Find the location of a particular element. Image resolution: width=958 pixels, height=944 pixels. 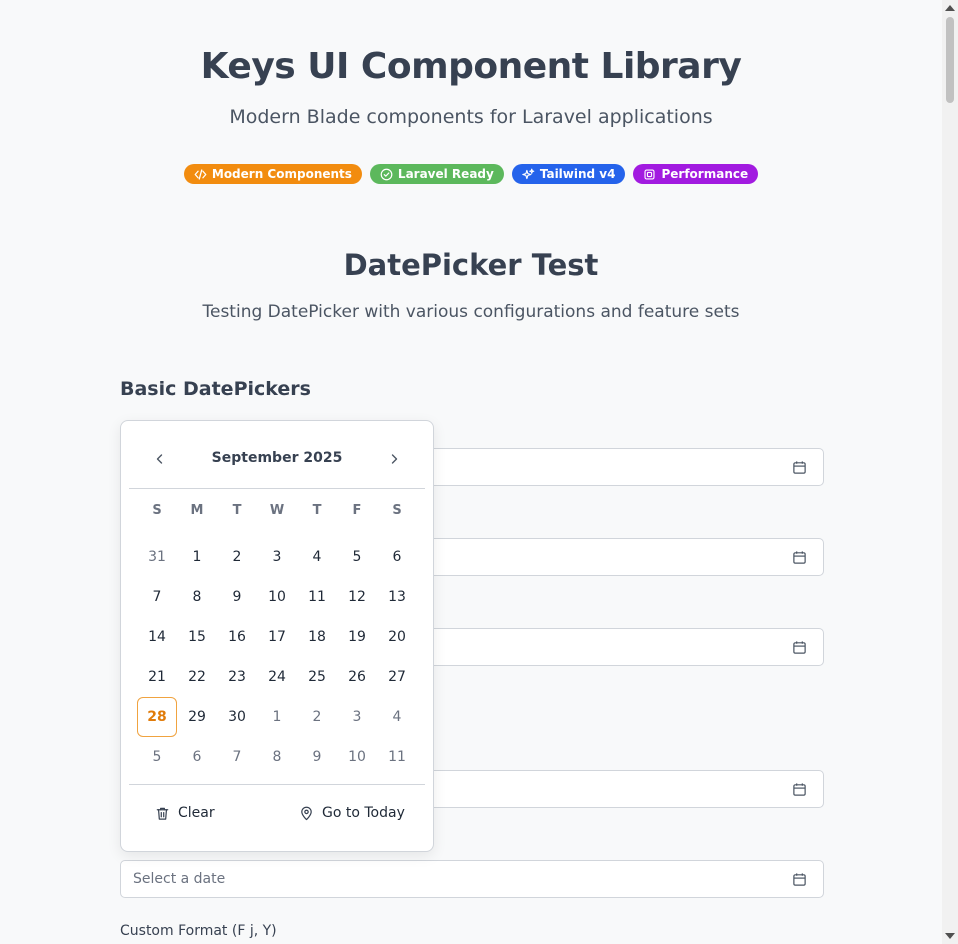

badge-label: Tailwind v4 is located at coordinates (577, 174).